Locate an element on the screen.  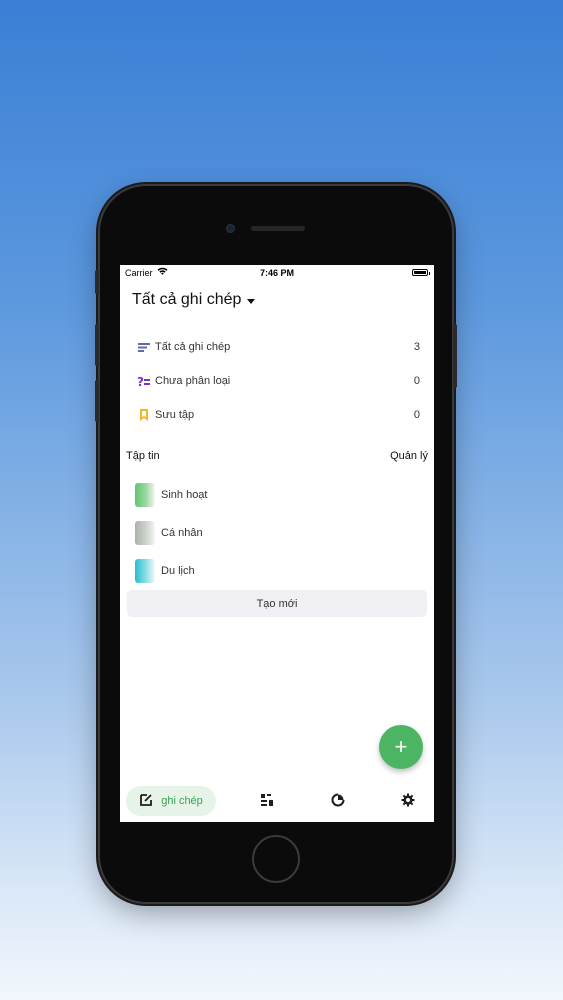
collection-label: Sinh hoạt is located at coordinates (184, 495).